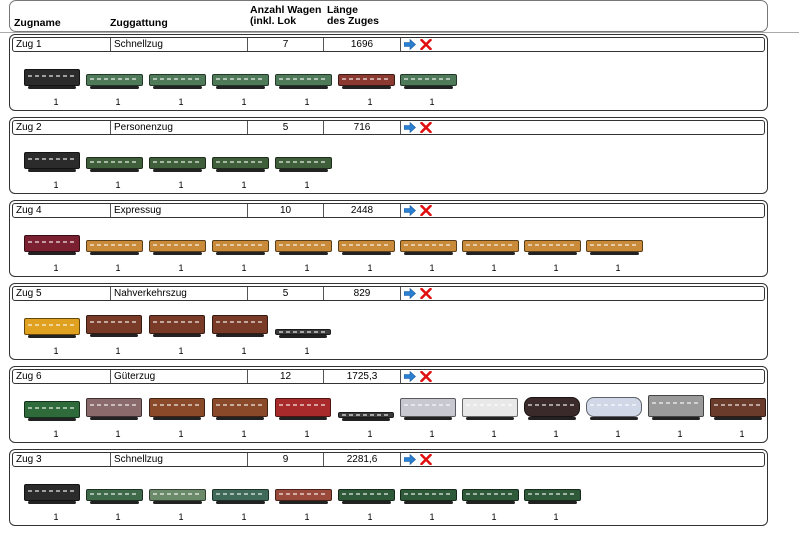 The height and width of the screenshot is (547, 799). I want to click on train-header-row: Zug 3 Schnellzug 9 2281,6, so click(388, 459).